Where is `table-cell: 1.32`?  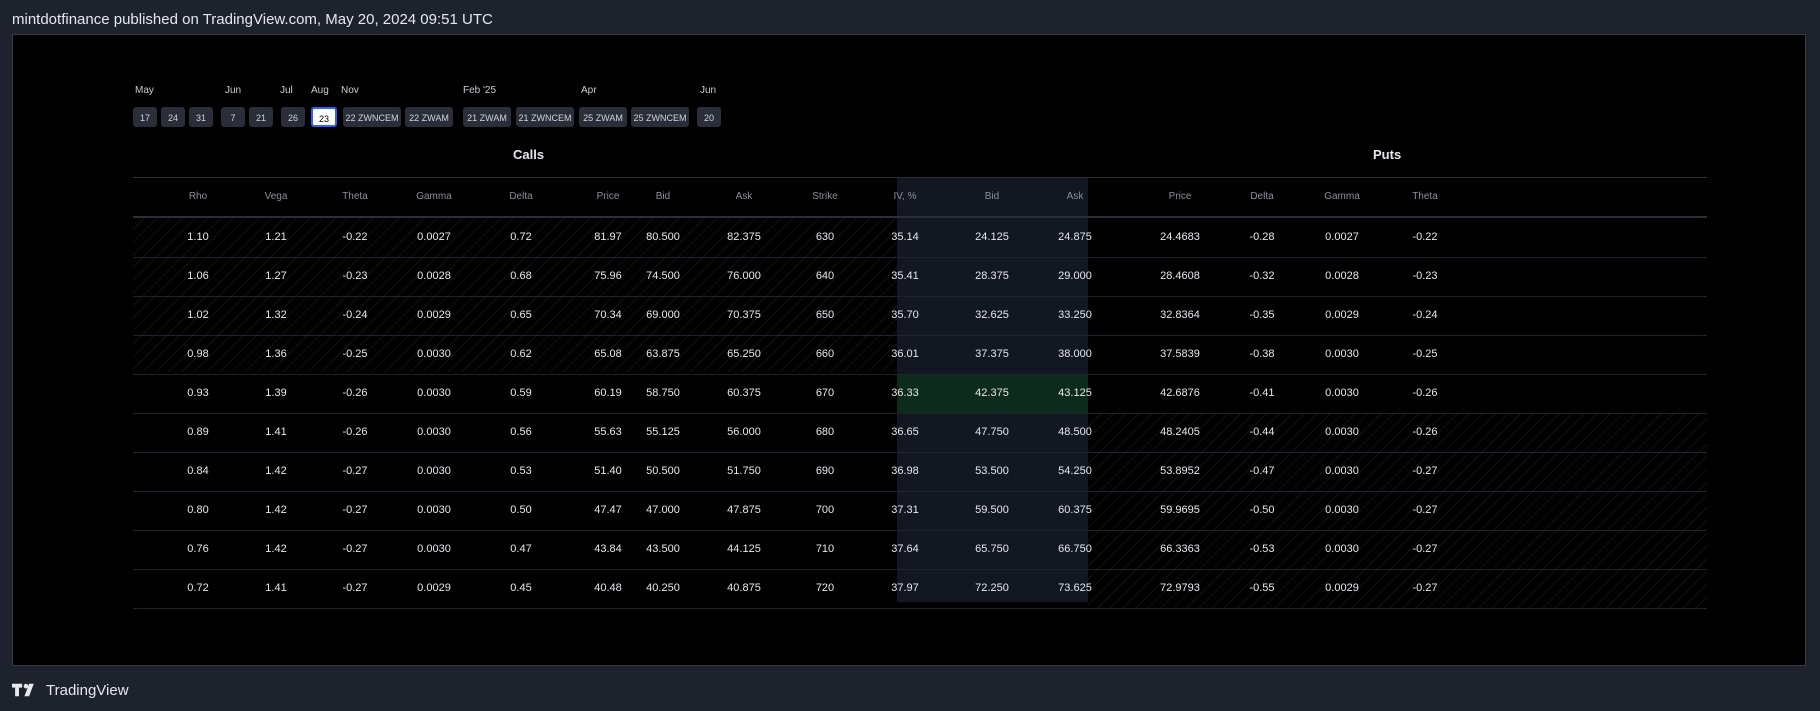
table-cell: 1.32 is located at coordinates (276, 315).